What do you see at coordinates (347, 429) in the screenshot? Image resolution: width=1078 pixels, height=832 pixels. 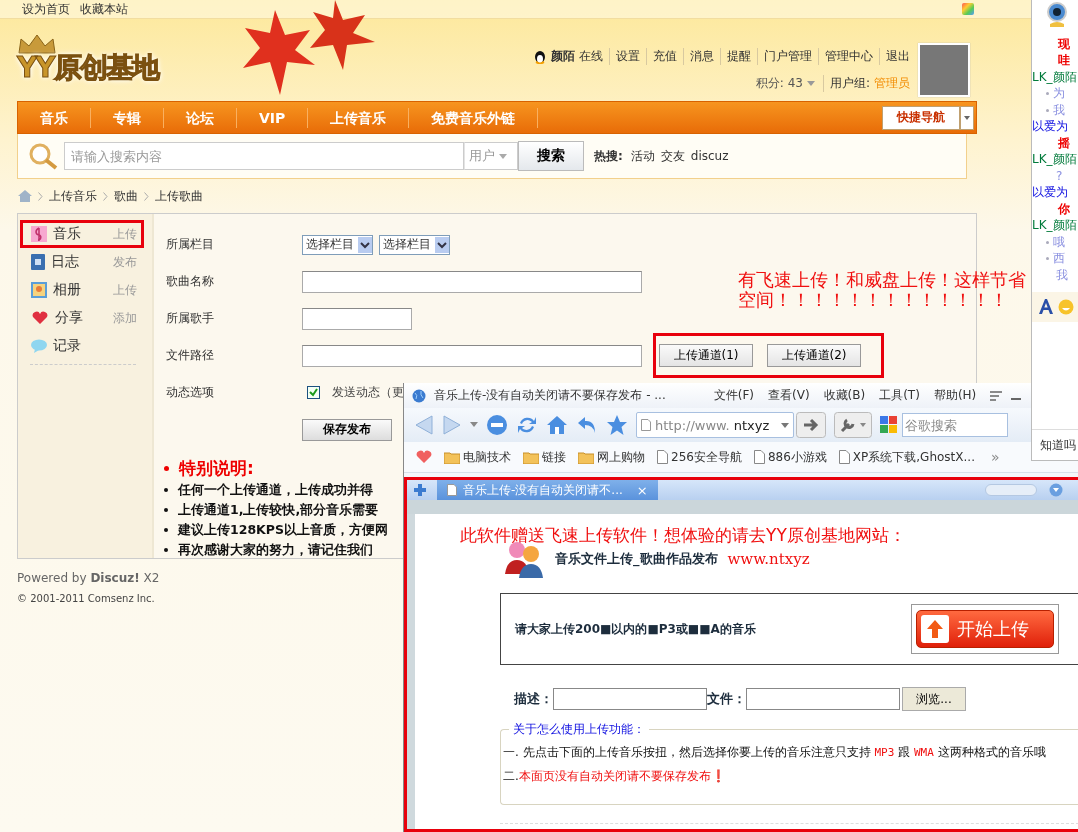 I see `save-publish-button: 保存发布` at bounding box center [347, 429].